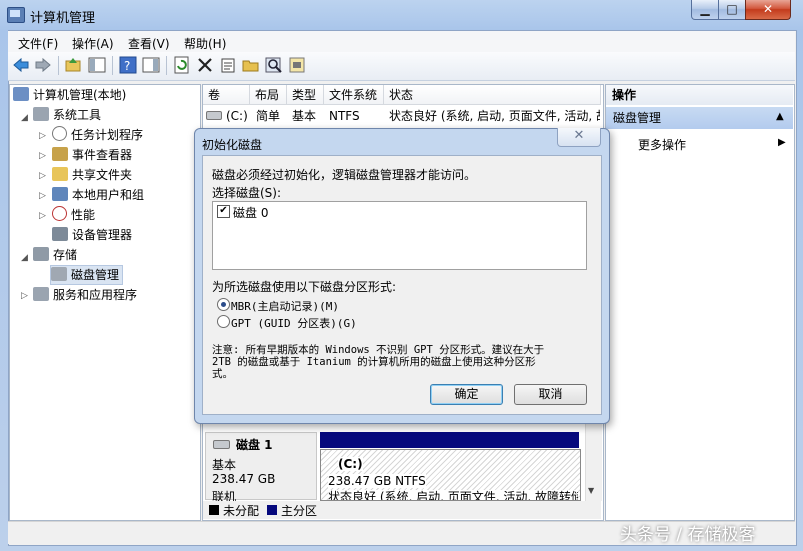 This screenshot has width=803, height=551. What do you see at coordinates (354, 95) in the screenshot?
I see `column-header-filesystem: 文件系统` at bounding box center [354, 95].